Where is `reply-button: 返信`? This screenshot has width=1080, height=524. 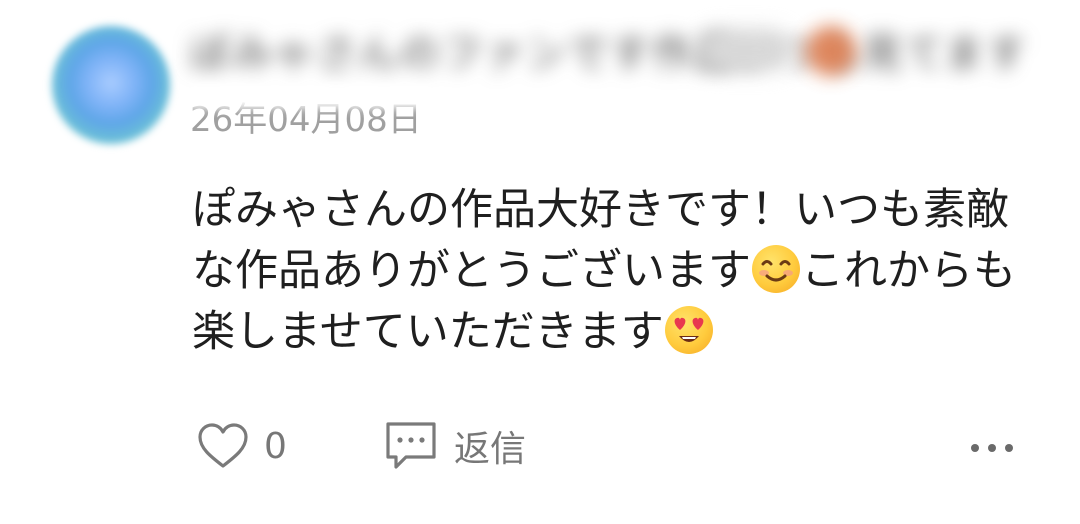 reply-button: 返信 is located at coordinates (455, 446).